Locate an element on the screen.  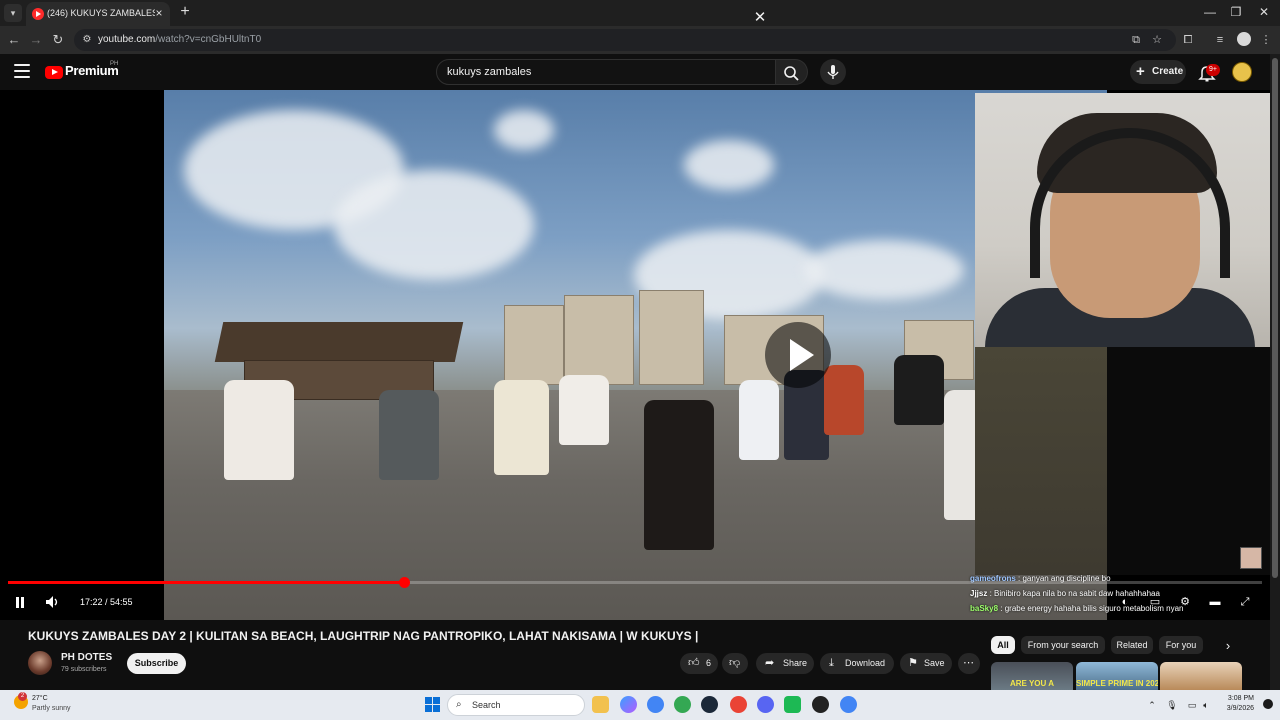
menu-hamburger-icon is located at coordinates (22, 71).